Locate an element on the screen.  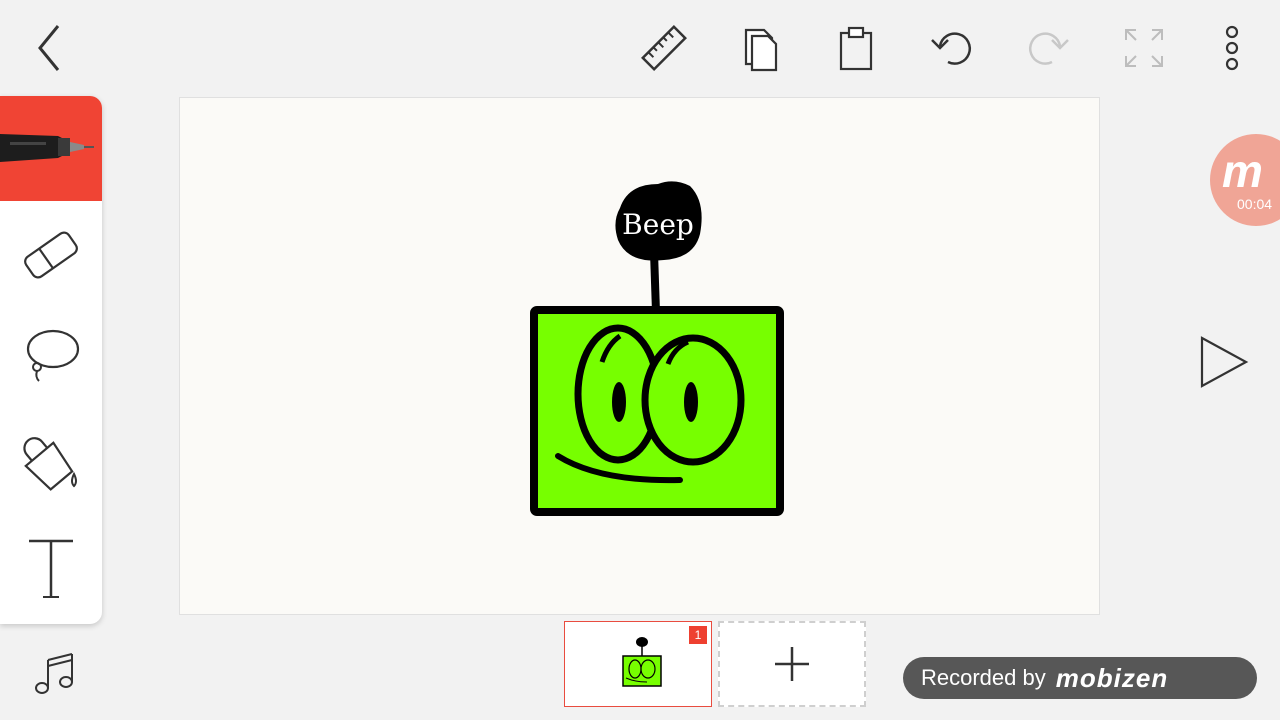
mobizen-logo: m is located at coordinates (1242, 171).